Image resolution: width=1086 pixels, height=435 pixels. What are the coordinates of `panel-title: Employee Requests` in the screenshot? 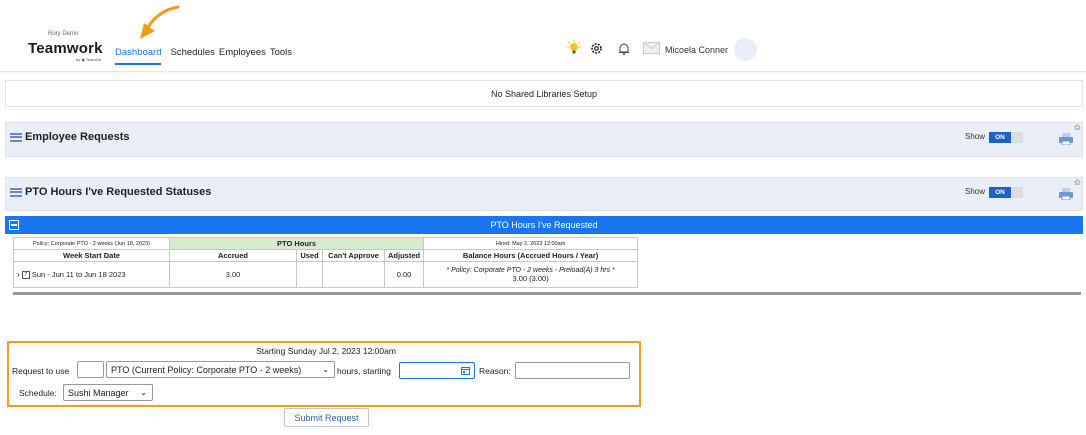 It's located at (70, 137).